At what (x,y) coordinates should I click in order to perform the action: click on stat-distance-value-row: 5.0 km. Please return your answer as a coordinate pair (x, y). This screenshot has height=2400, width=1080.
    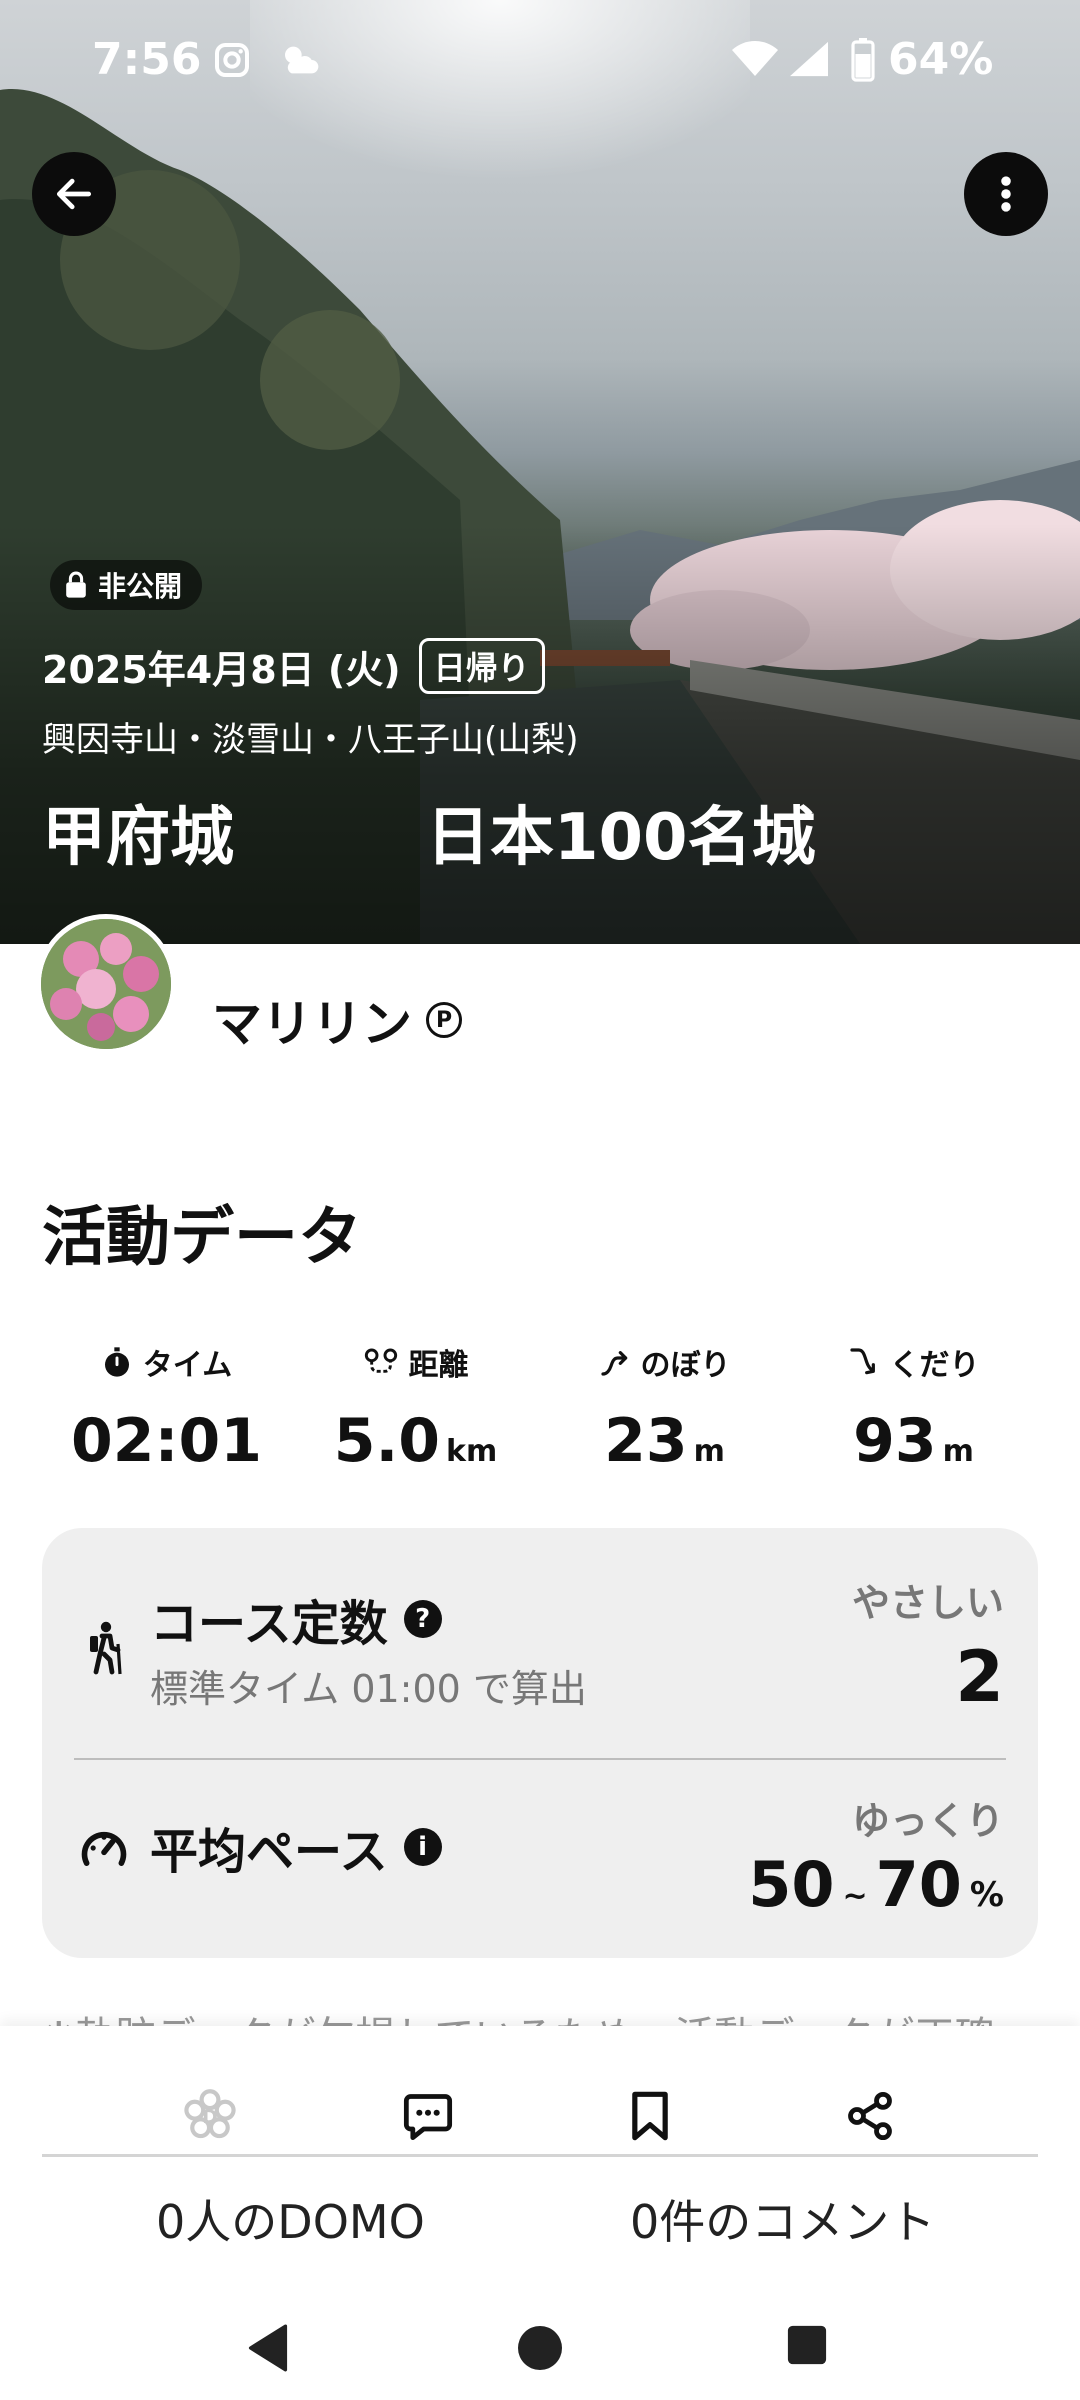
    Looking at the image, I should click on (416, 1441).